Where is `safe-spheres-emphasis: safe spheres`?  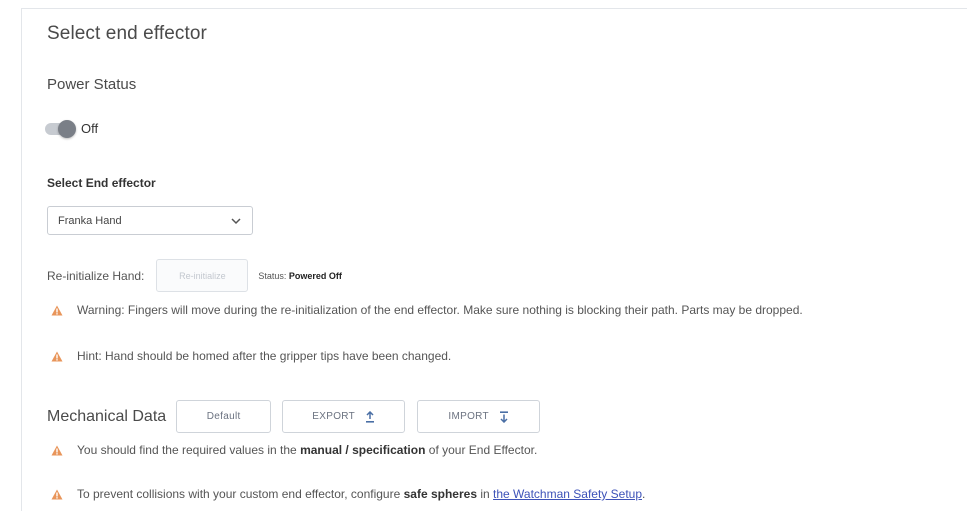
safe-spheres-emphasis: safe spheres is located at coordinates (440, 494).